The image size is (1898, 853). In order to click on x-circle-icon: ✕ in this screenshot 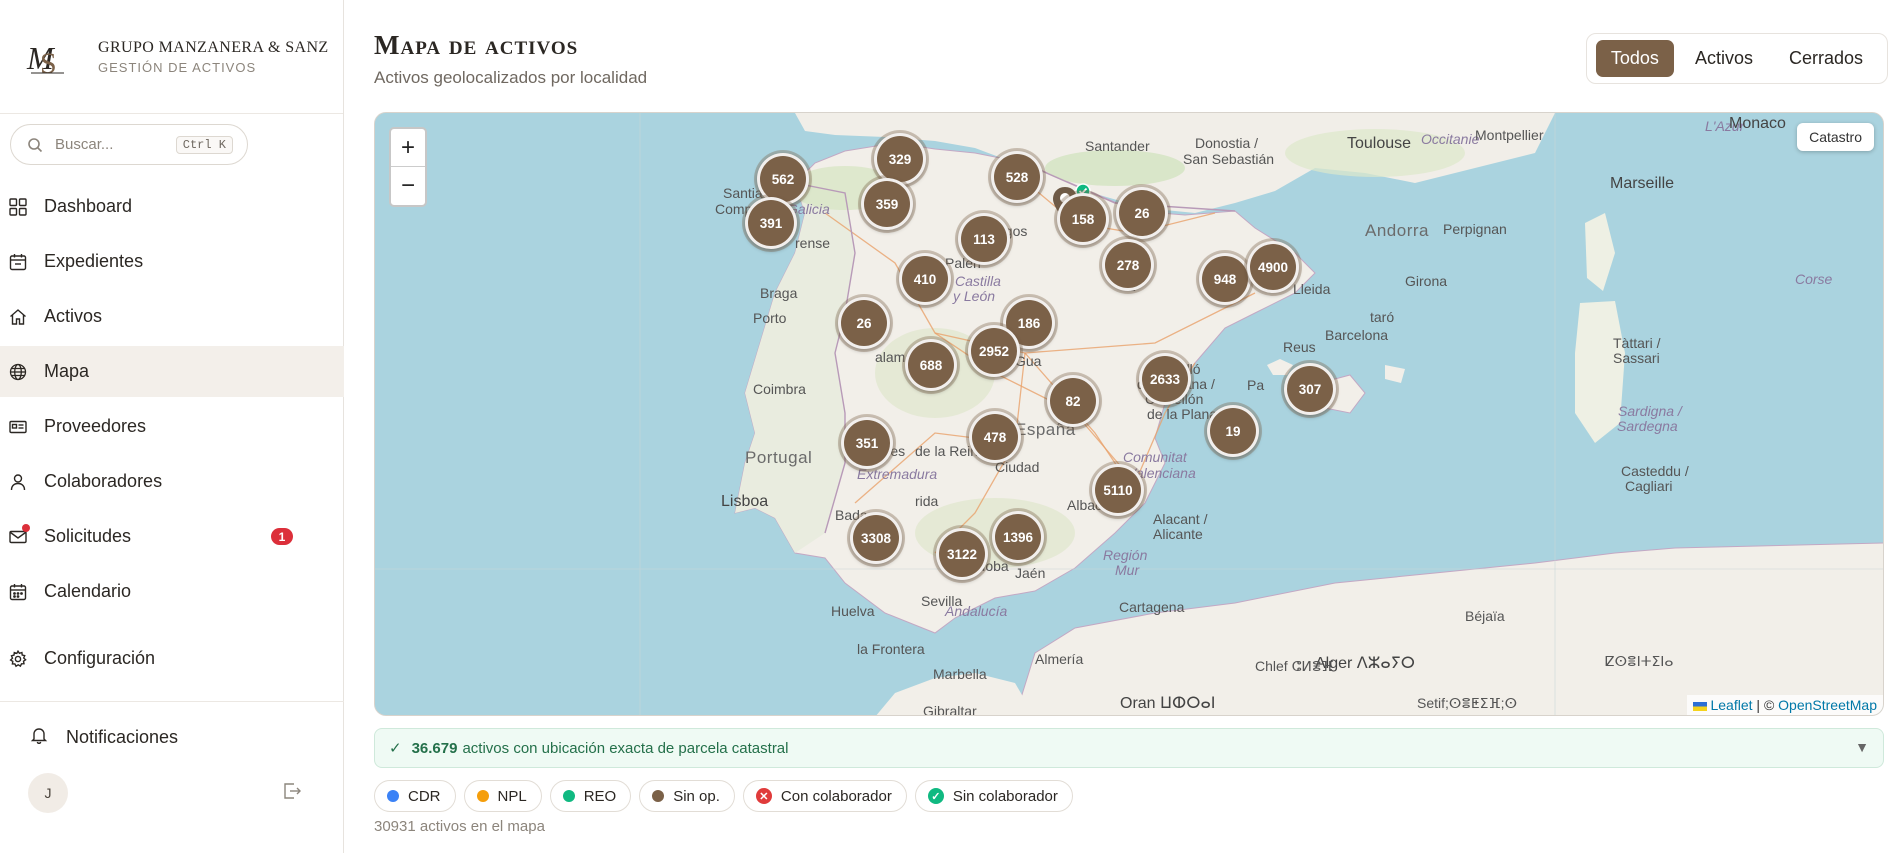, I will do `click(763, 796)`.